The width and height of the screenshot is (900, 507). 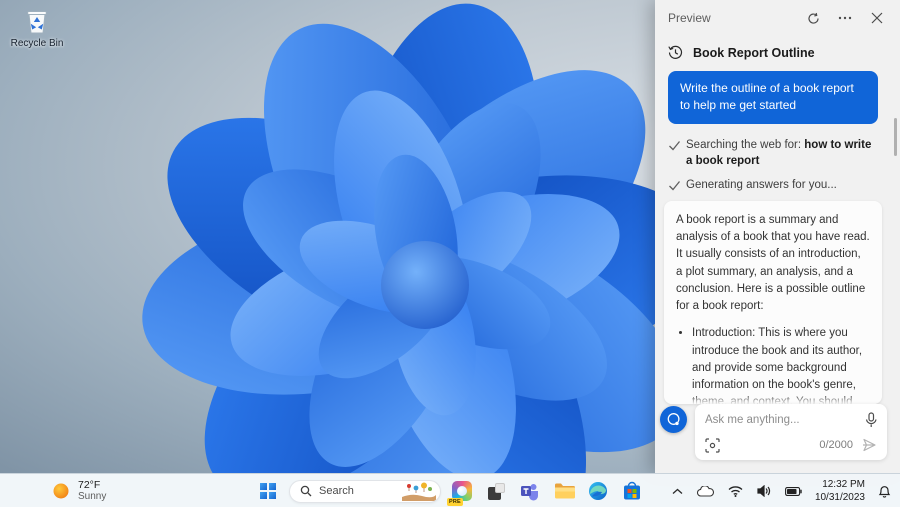 I want to click on taskbar-app-copilot: PRE, so click(x=461, y=492).